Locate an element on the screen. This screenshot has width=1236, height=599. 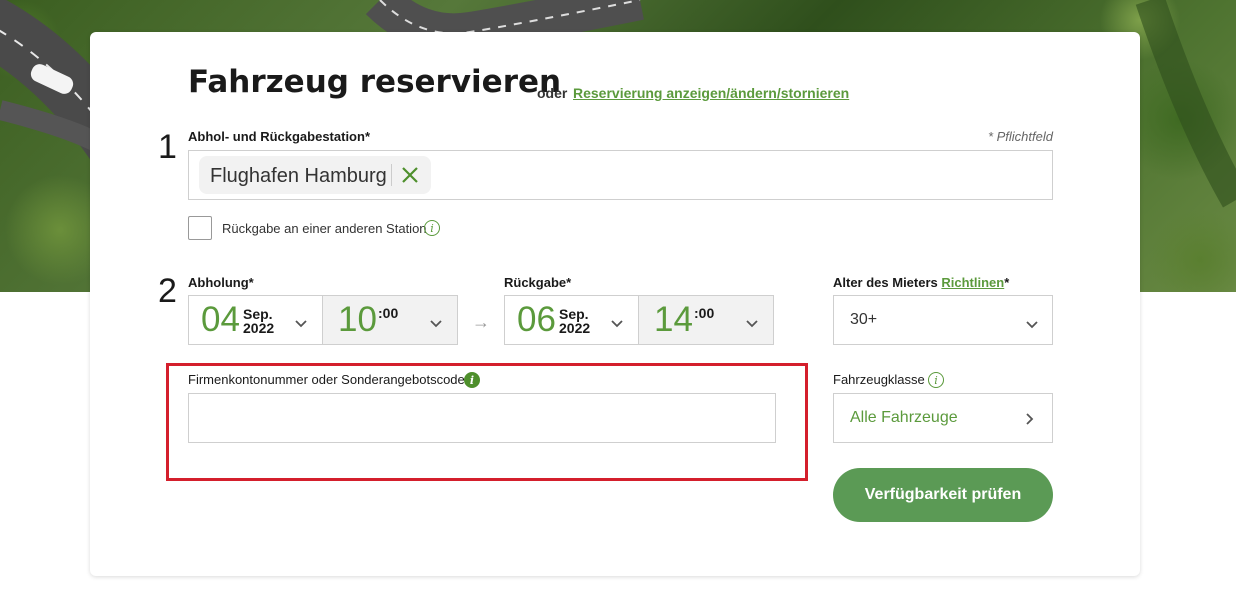
return-day: 06 is located at coordinates (536, 319).